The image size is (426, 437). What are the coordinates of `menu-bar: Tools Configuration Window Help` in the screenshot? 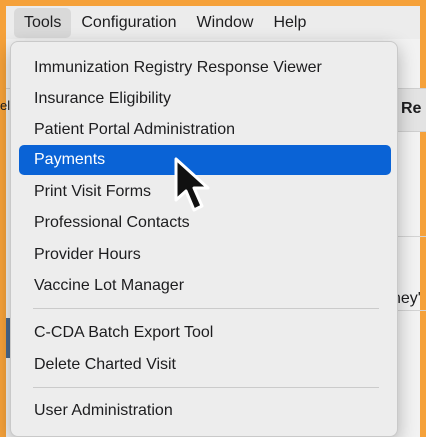 It's located at (213, 22).